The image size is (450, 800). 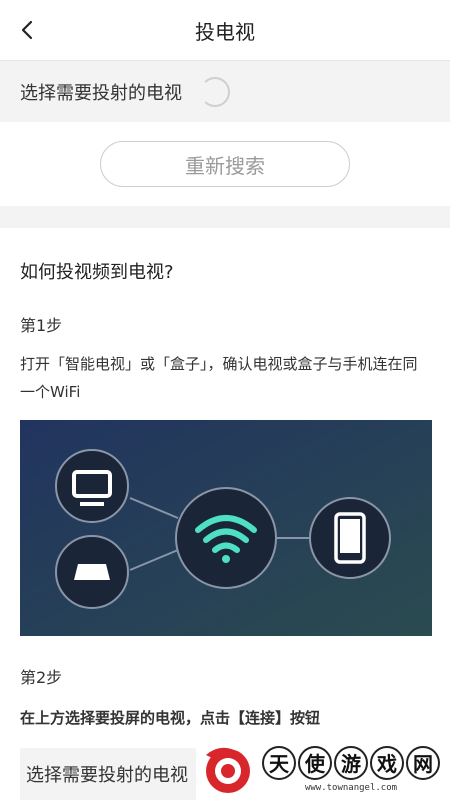 I want to click on loading-spinner-icon, so click(x=215, y=91).